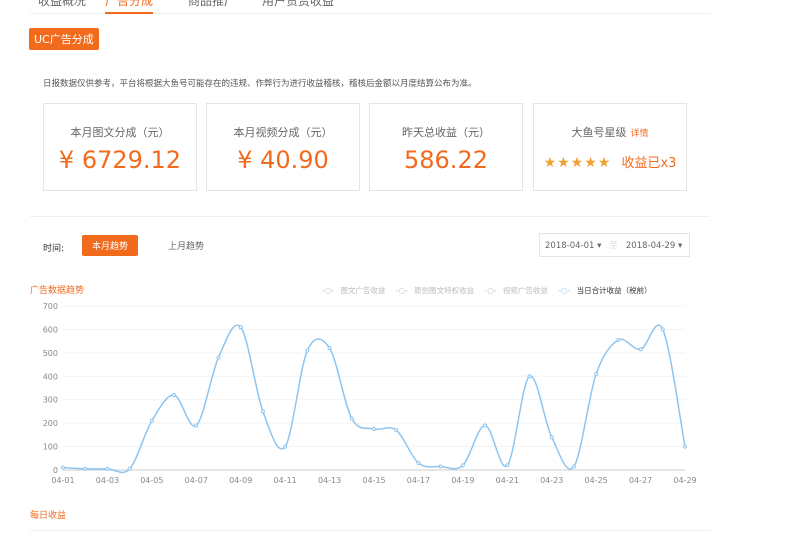  Describe the element at coordinates (240, 480) in the screenshot. I see `x-tick-label: 04-09` at that location.